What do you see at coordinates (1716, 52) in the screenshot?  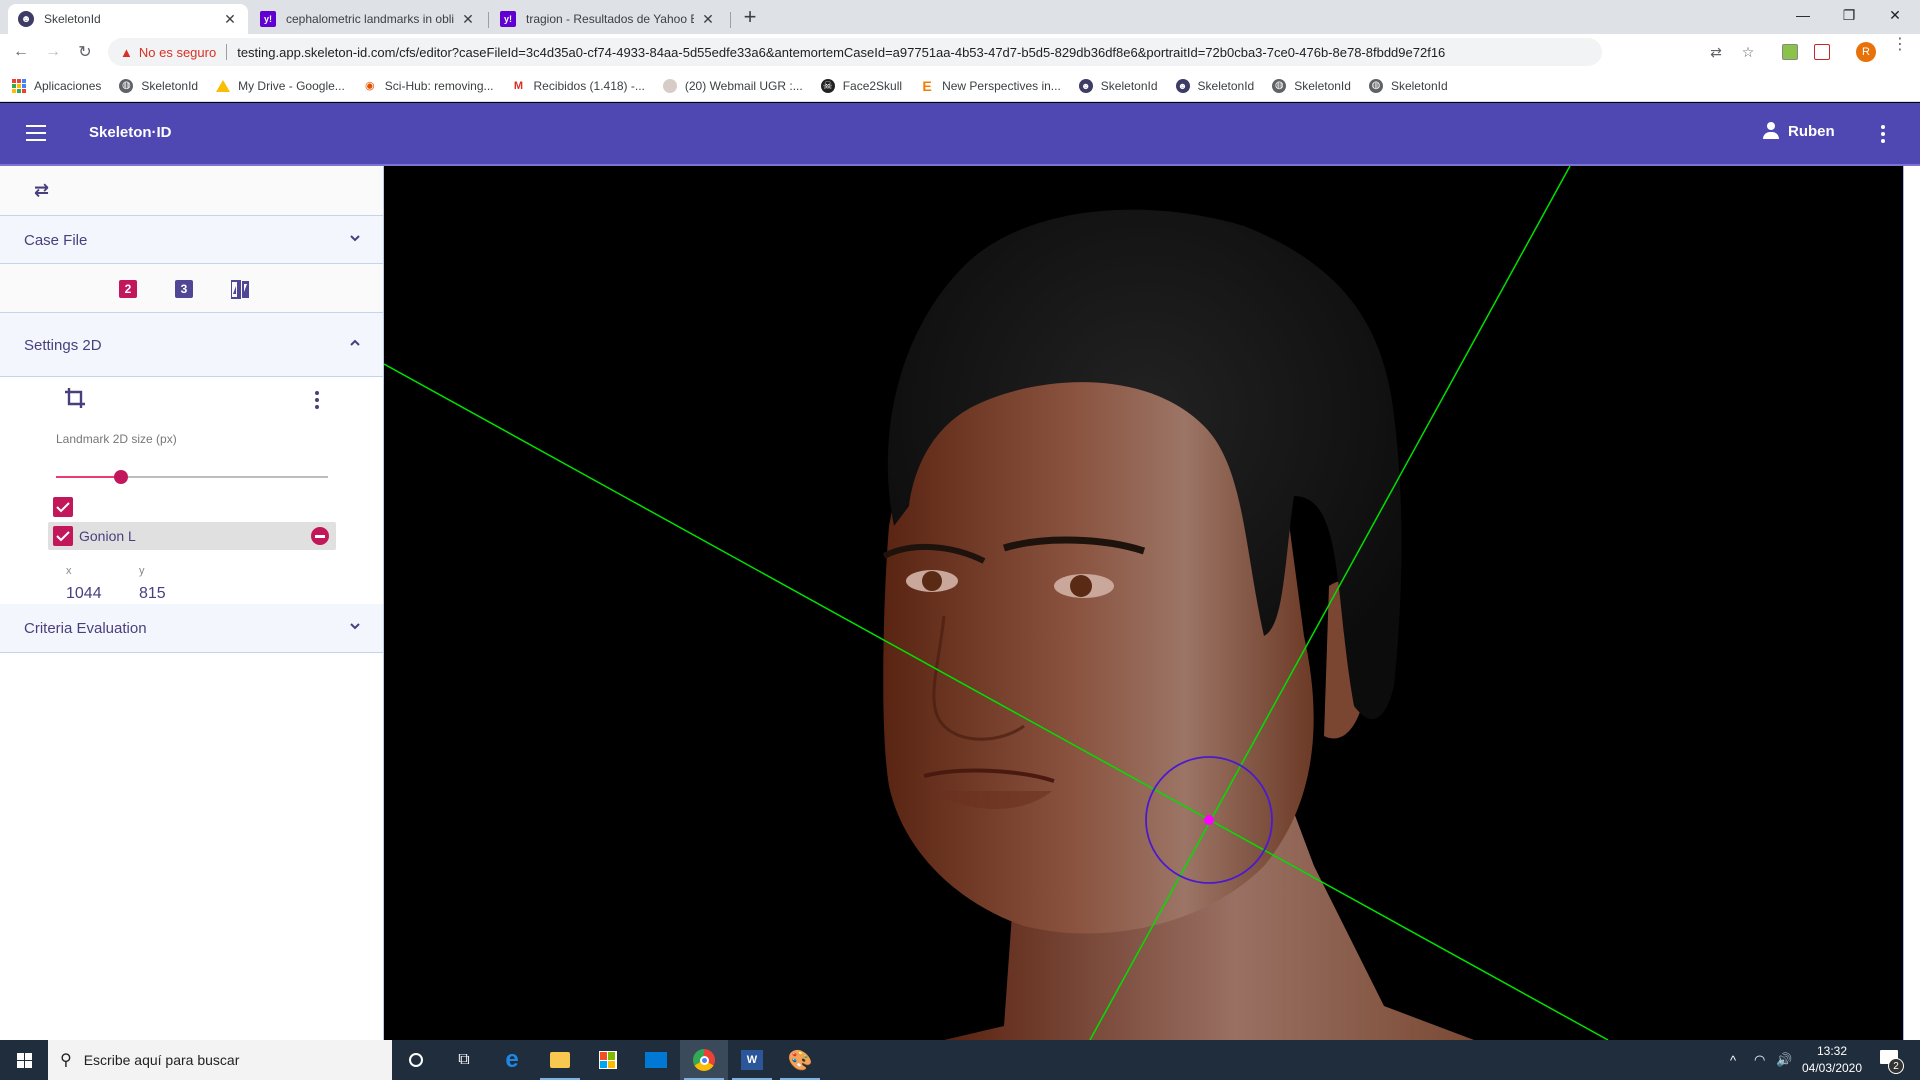 I see `translate-icon: ⇄` at bounding box center [1716, 52].